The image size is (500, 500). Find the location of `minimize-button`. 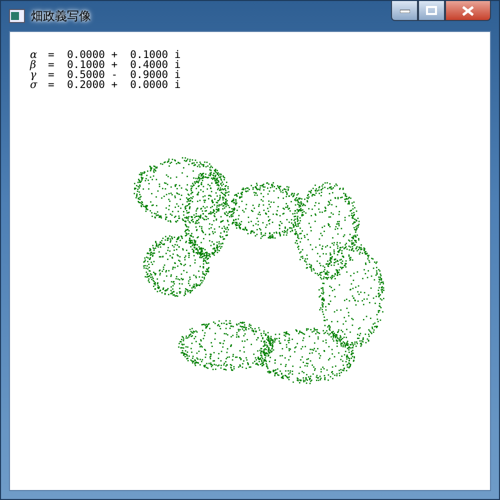

minimize-button is located at coordinates (404, 11).